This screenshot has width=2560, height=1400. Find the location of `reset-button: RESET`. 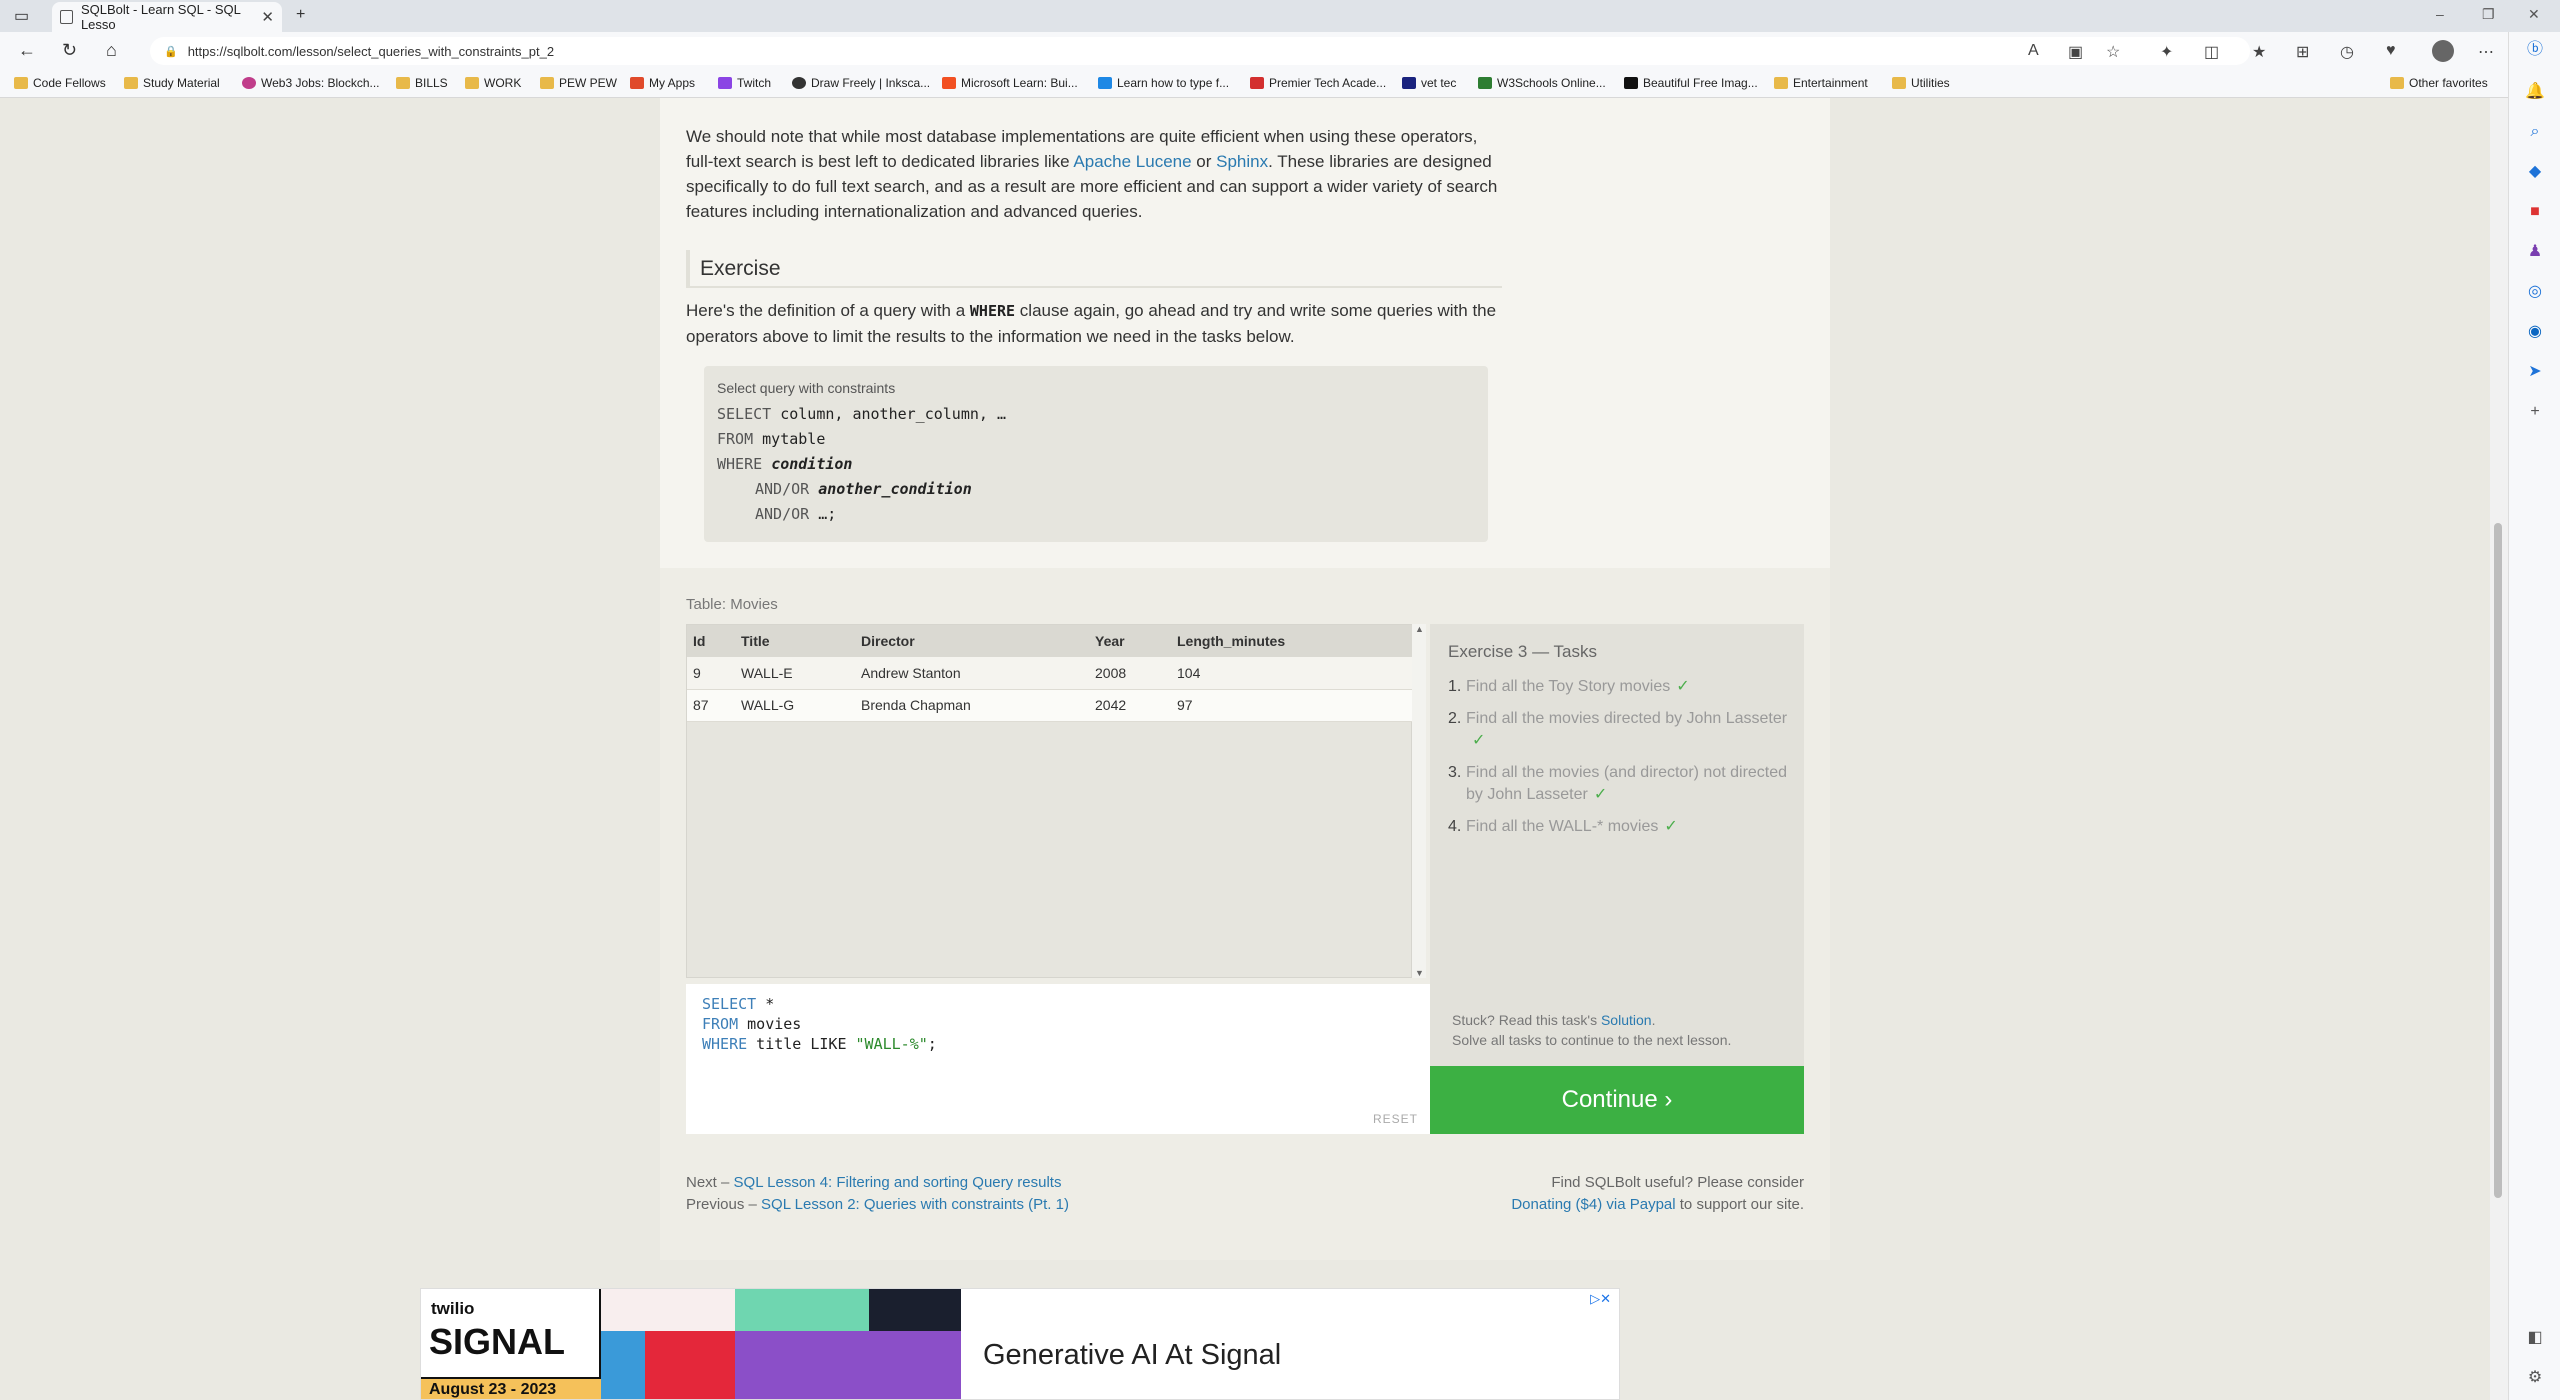

reset-button: RESET is located at coordinates (1395, 1119).